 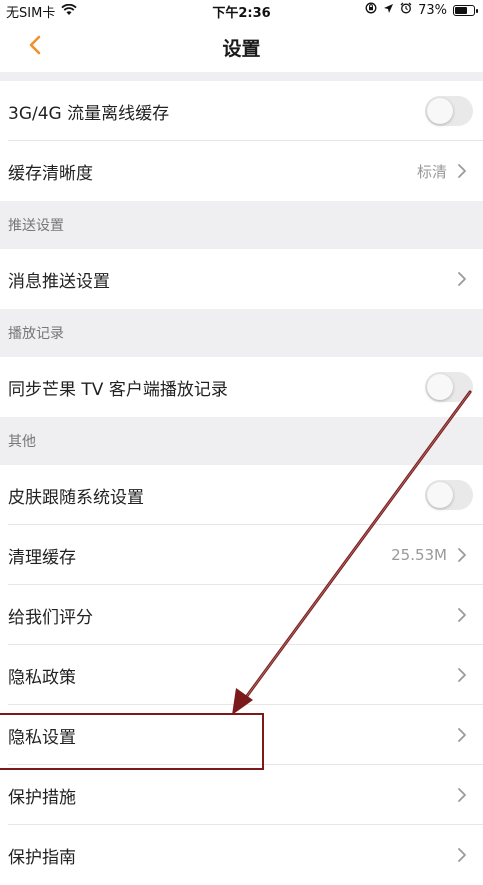 What do you see at coordinates (241, 675) in the screenshot?
I see `privacy-policy-row: 隐私政策` at bounding box center [241, 675].